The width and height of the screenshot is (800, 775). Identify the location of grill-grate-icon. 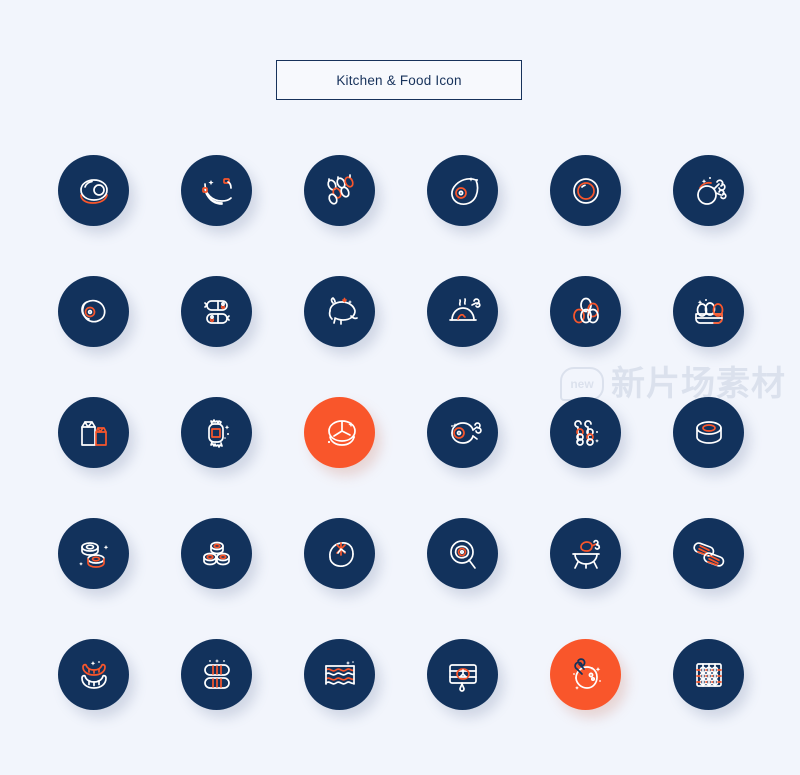
(708, 674).